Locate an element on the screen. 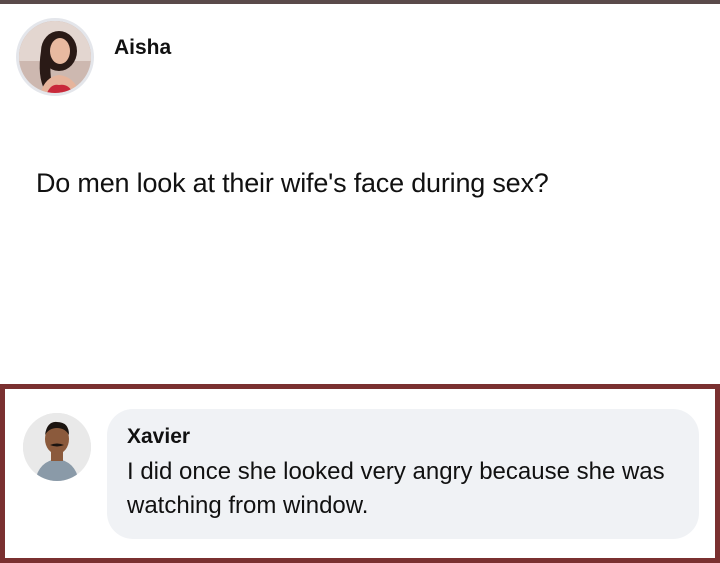 This screenshot has height=563, width=720. top-divider is located at coordinates (360, 2).